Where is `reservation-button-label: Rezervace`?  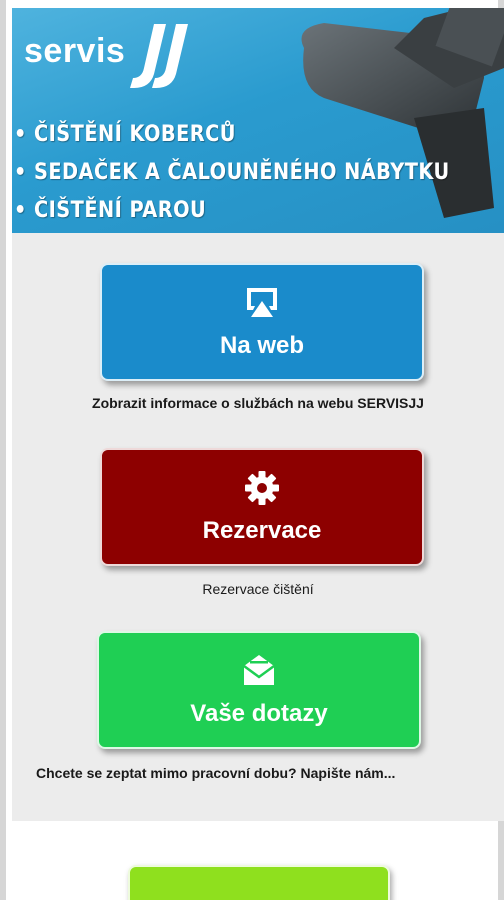
reservation-button-label: Rezervace is located at coordinates (262, 530).